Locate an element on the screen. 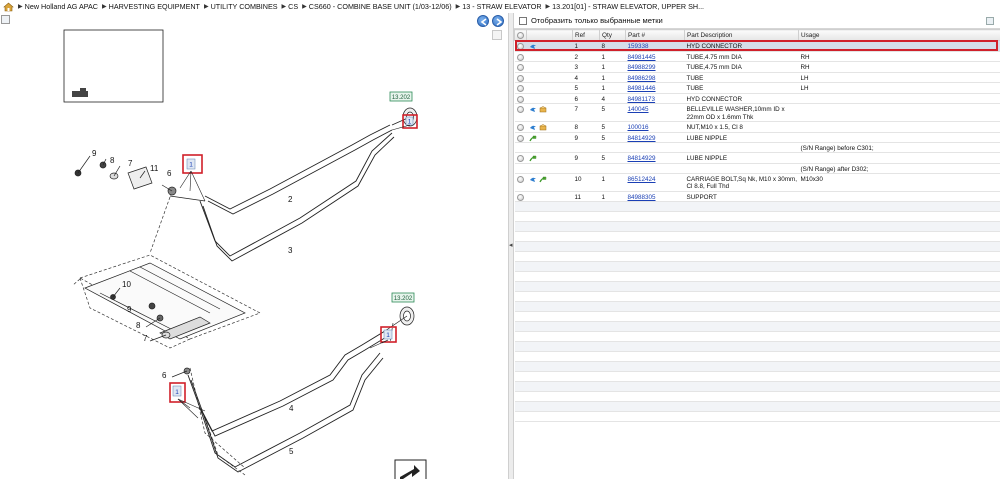 This screenshot has width=1000, height=479. header-ref: Ref is located at coordinates (586, 35).